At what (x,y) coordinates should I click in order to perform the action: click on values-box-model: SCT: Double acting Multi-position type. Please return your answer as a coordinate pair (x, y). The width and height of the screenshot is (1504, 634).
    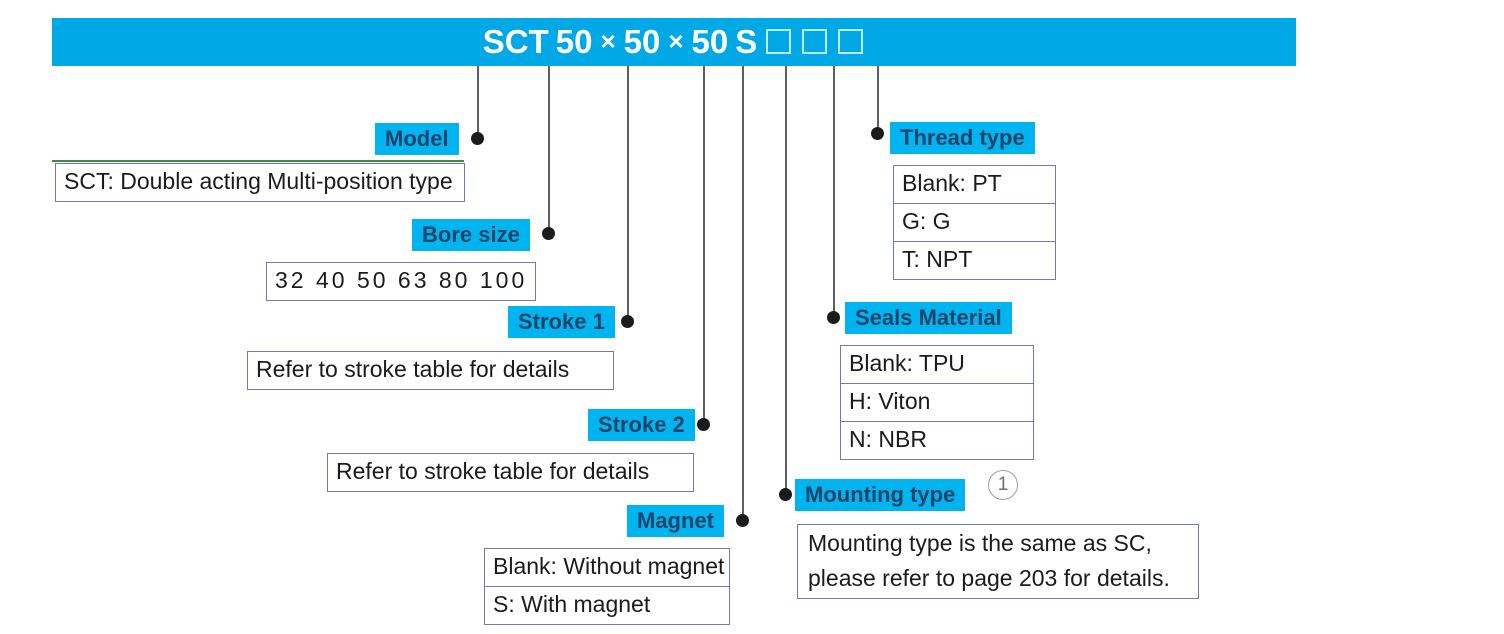
    Looking at the image, I should click on (260, 182).